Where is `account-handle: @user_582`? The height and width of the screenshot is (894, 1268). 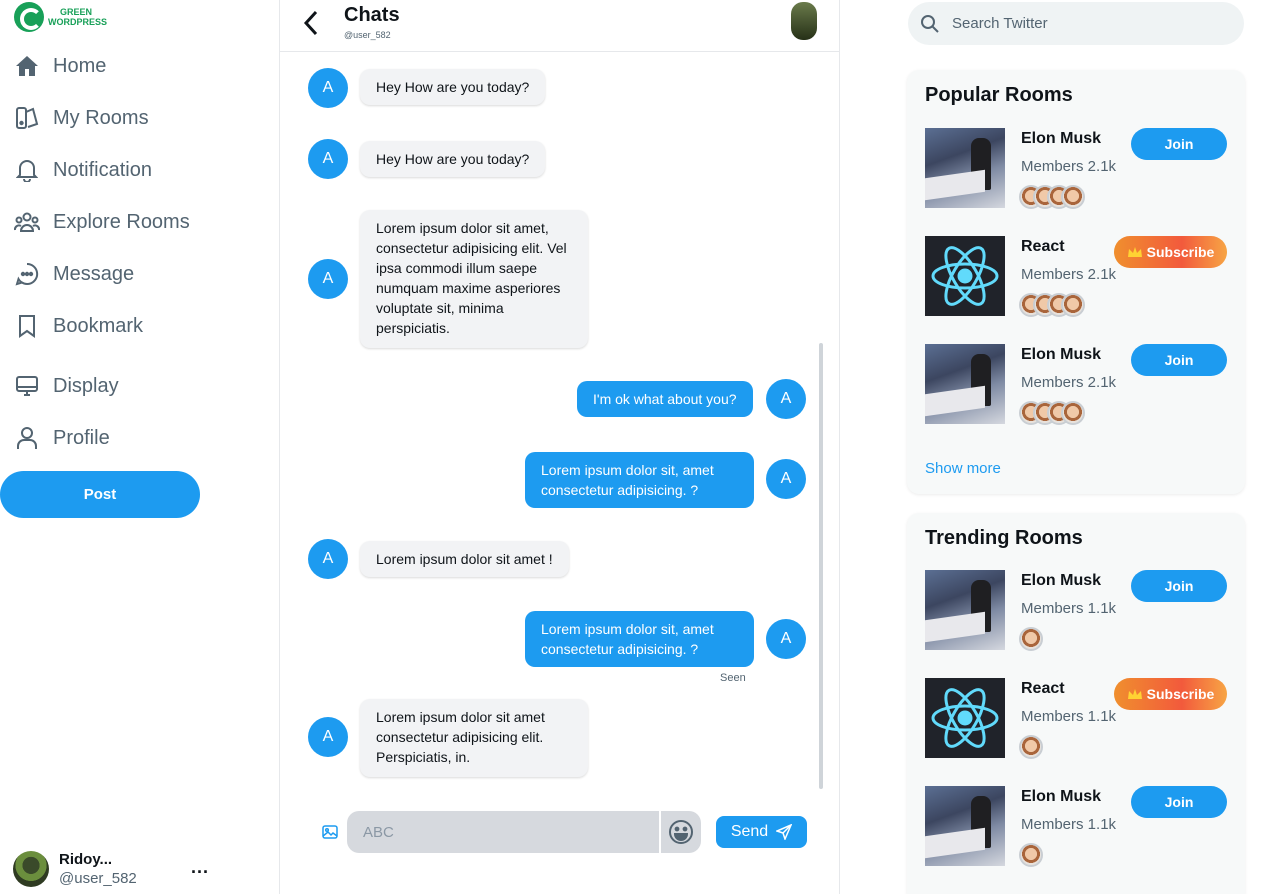 account-handle: @user_582 is located at coordinates (98, 878).